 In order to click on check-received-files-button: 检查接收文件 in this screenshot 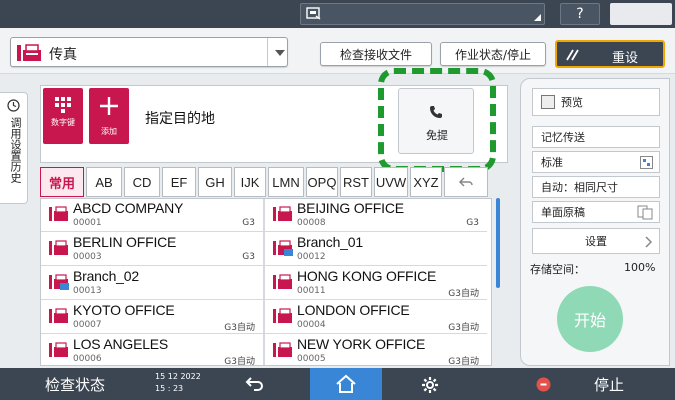, I will do `click(376, 54)`.